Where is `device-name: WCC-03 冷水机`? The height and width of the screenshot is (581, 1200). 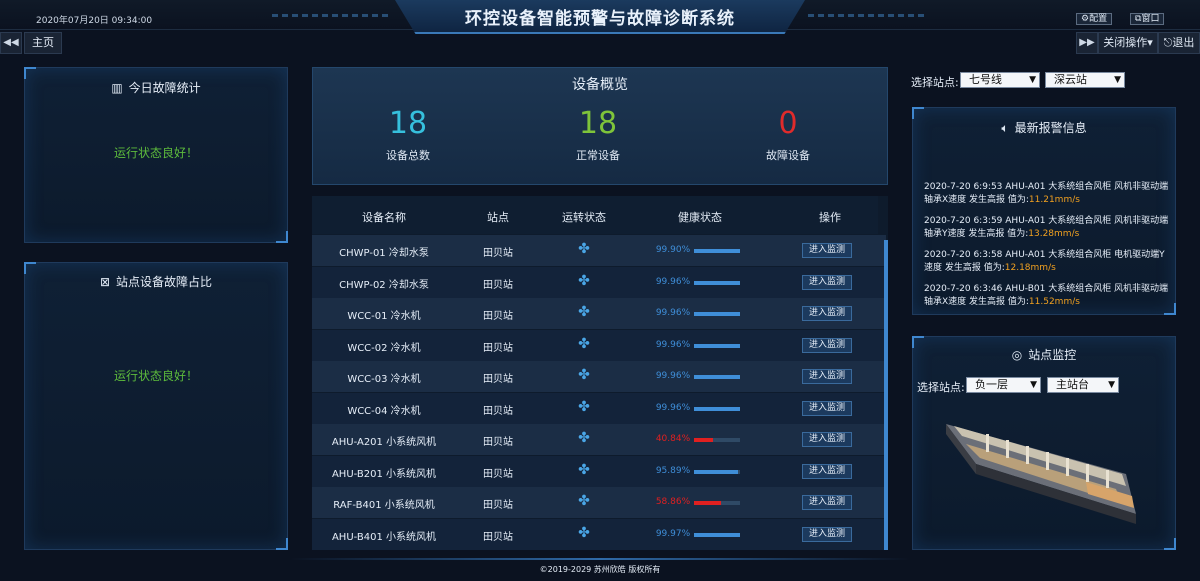 device-name: WCC-03 冷水机 is located at coordinates (384, 379).